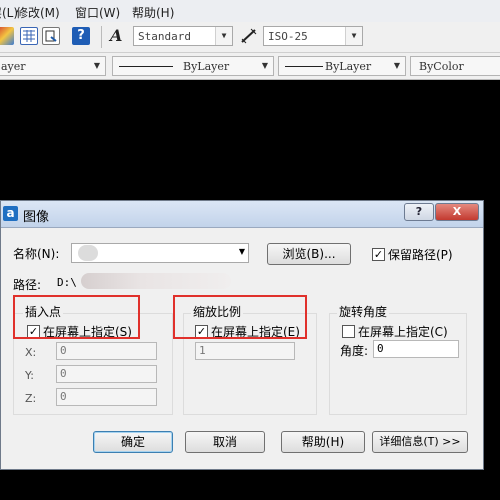 This screenshot has height=500, width=500. Describe the element at coordinates (419, 212) in the screenshot. I see `help-title-button: ?` at that location.